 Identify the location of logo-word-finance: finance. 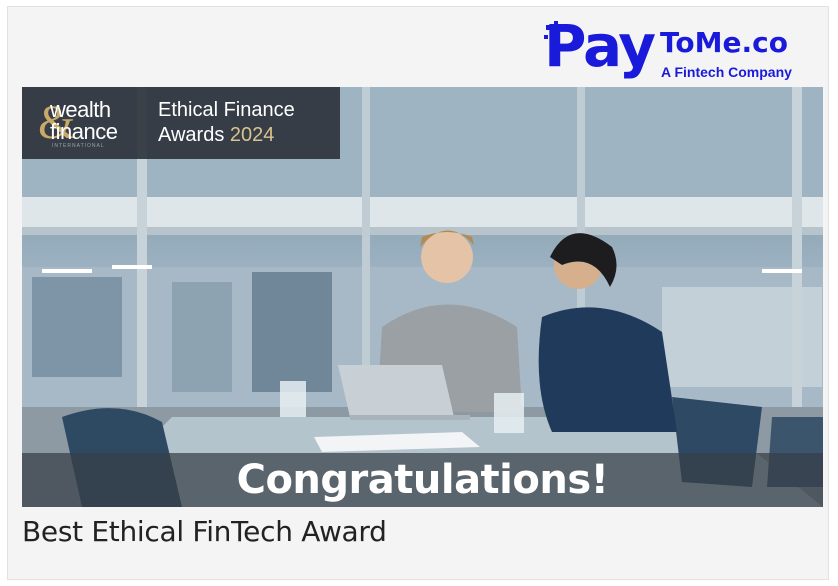
(84, 131).